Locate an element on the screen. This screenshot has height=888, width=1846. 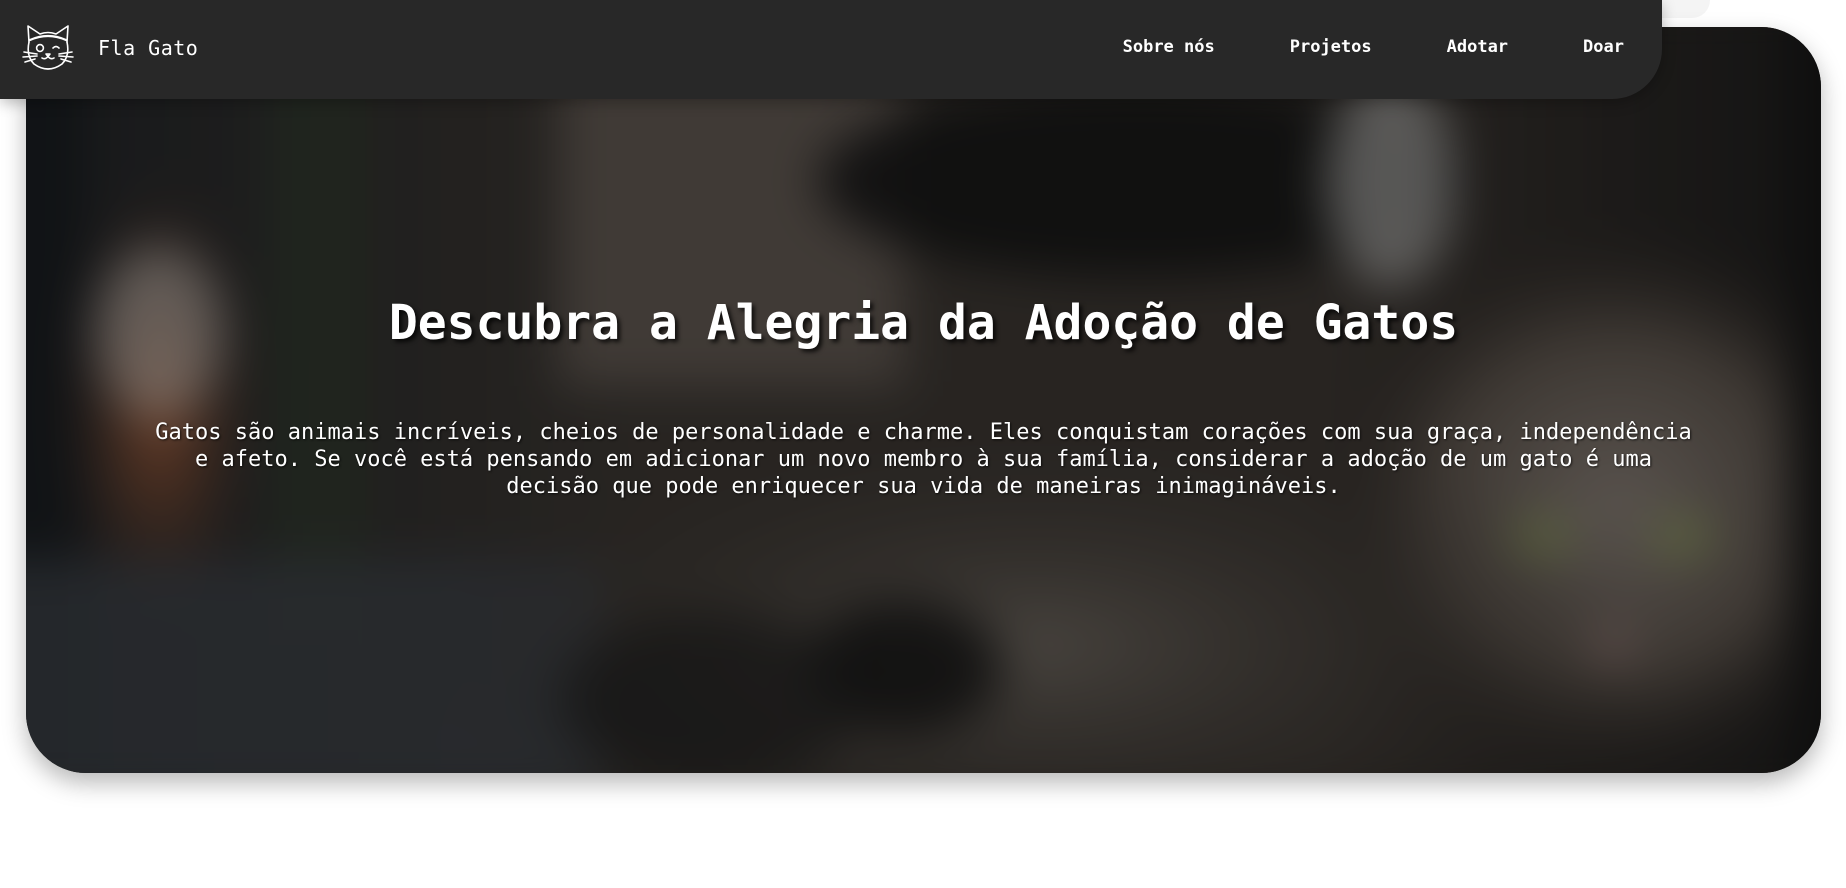
nav-link-doar: Doar is located at coordinates (1603, 47).